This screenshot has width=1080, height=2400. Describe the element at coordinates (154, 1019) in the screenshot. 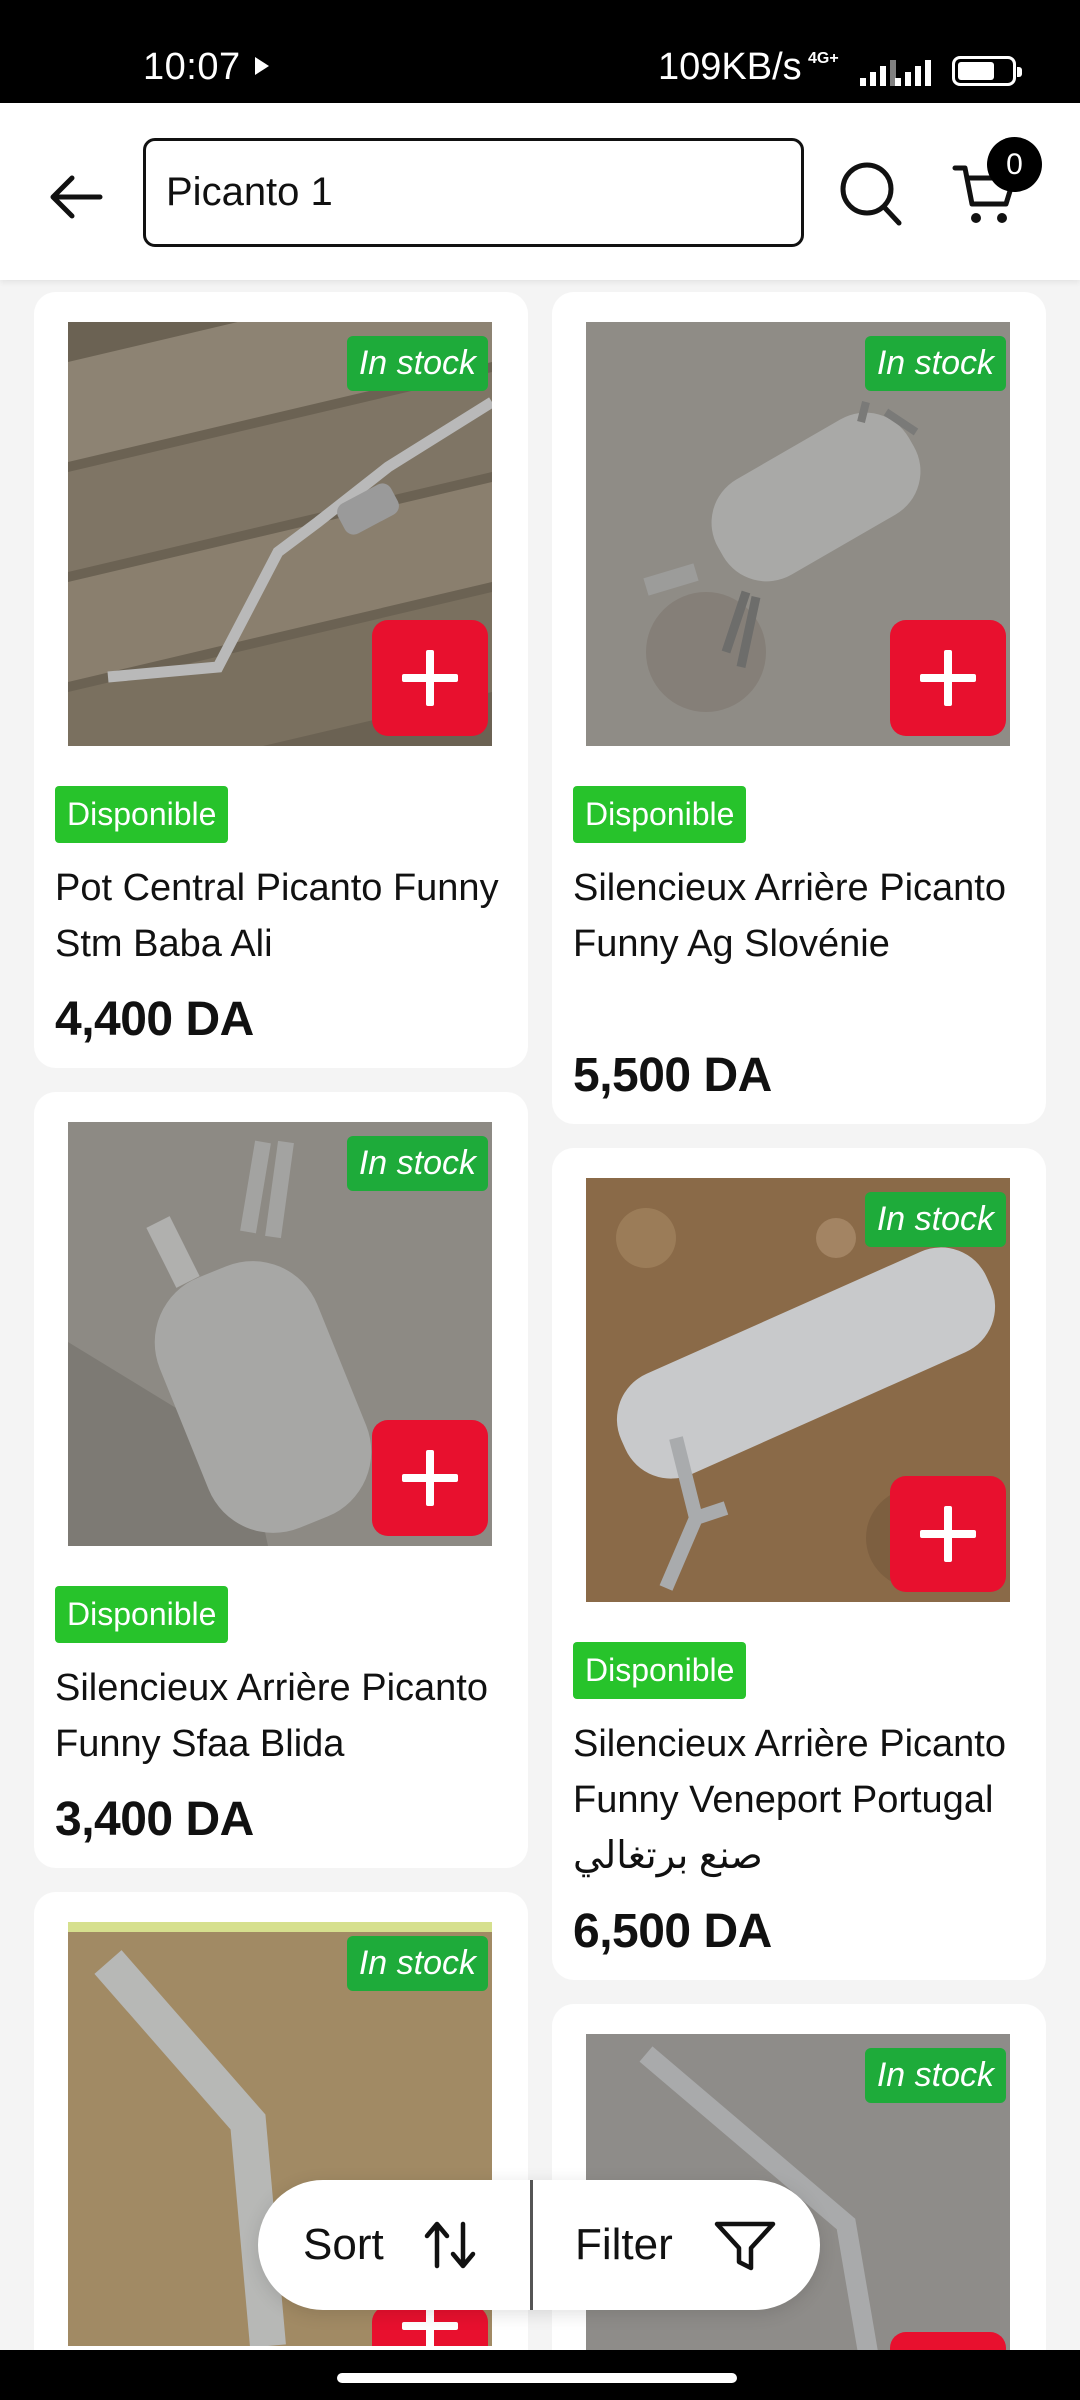

I see `product-price: 4,400 DA` at that location.